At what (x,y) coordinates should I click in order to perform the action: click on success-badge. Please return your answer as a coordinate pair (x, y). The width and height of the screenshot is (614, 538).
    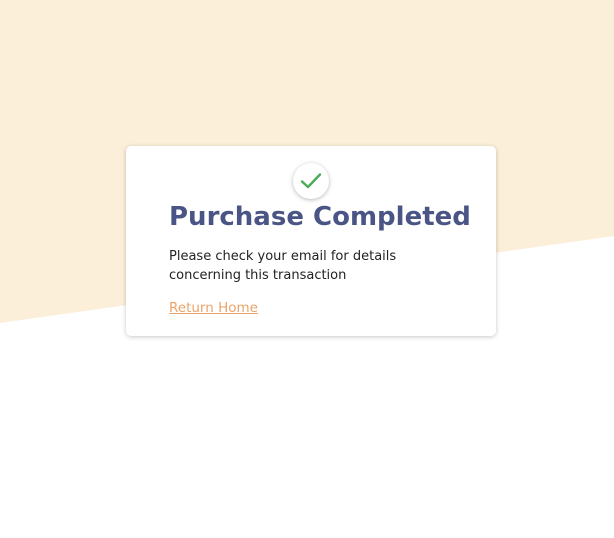
    Looking at the image, I should click on (311, 181).